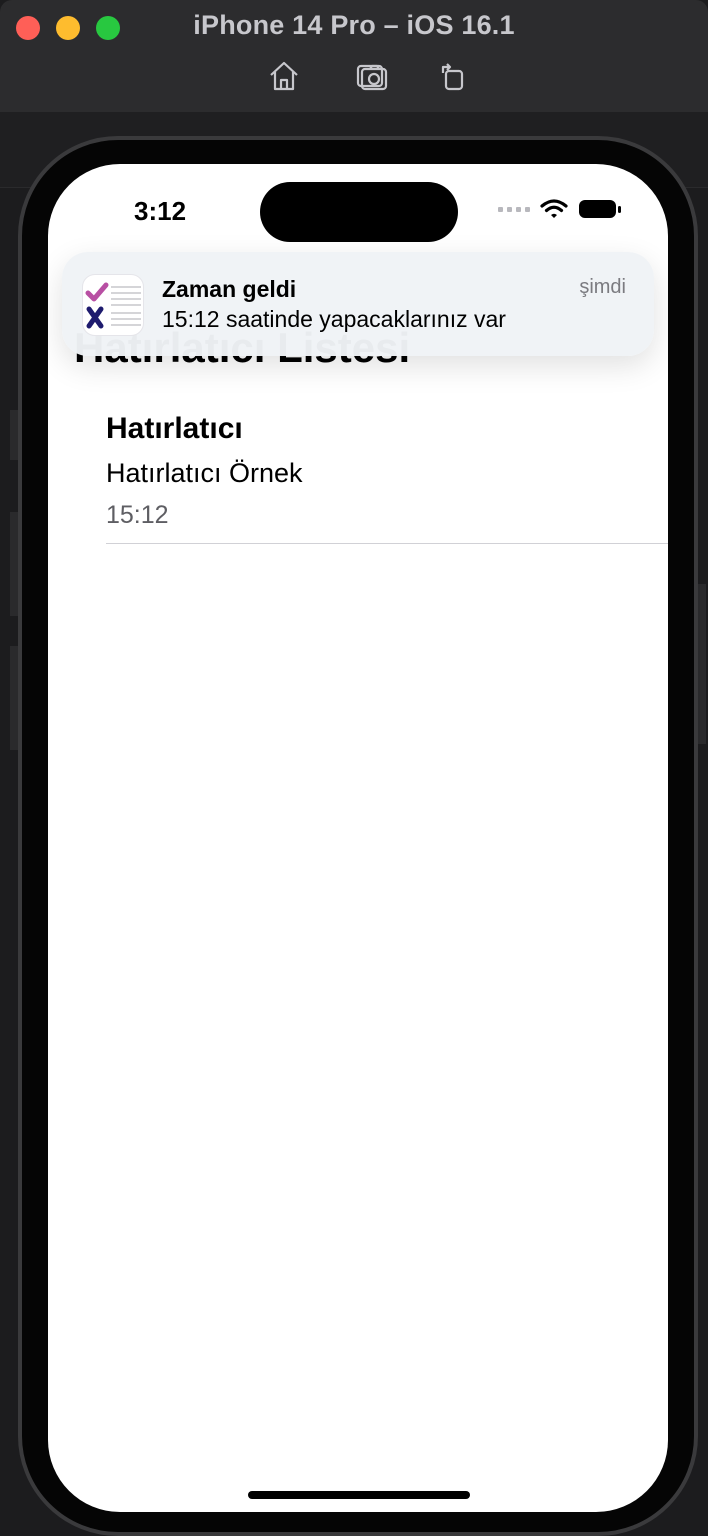 The width and height of the screenshot is (708, 1536). What do you see at coordinates (229, 289) in the screenshot?
I see `notification-title: Zaman geldi` at bounding box center [229, 289].